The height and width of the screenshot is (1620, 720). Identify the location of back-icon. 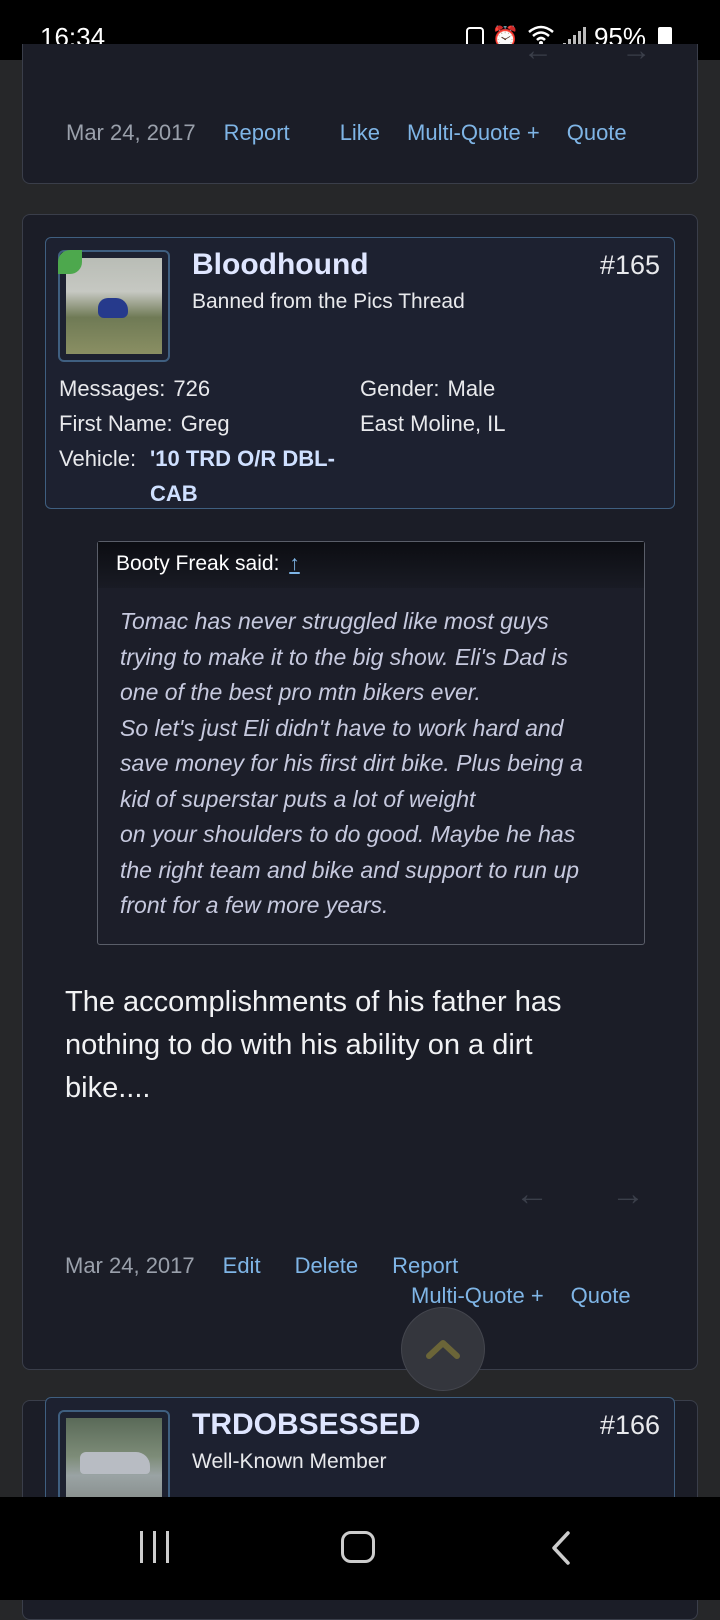
(561, 1548).